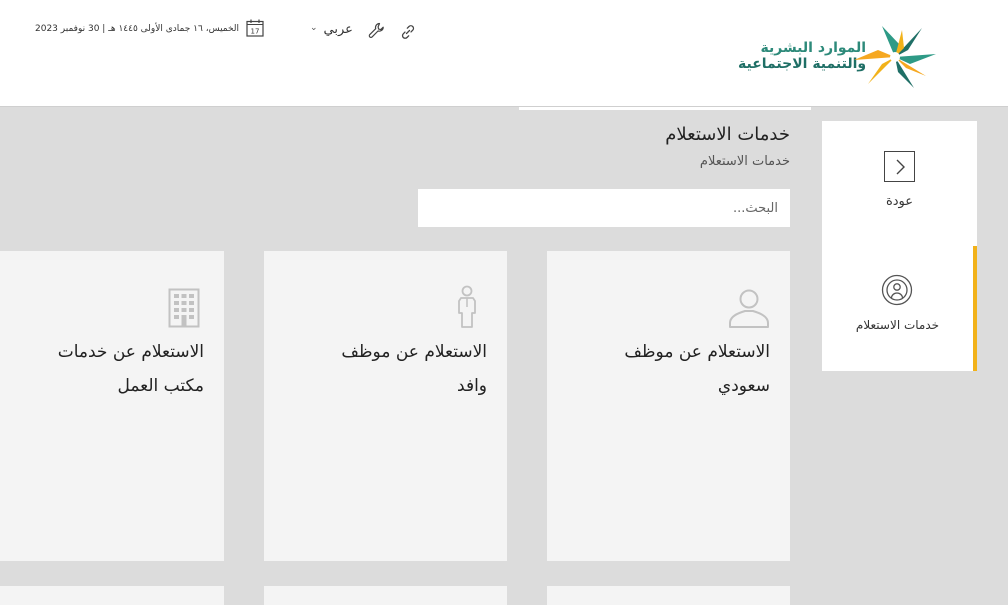 This screenshot has width=1008, height=605. I want to click on chevron-right-icon, so click(899, 166).